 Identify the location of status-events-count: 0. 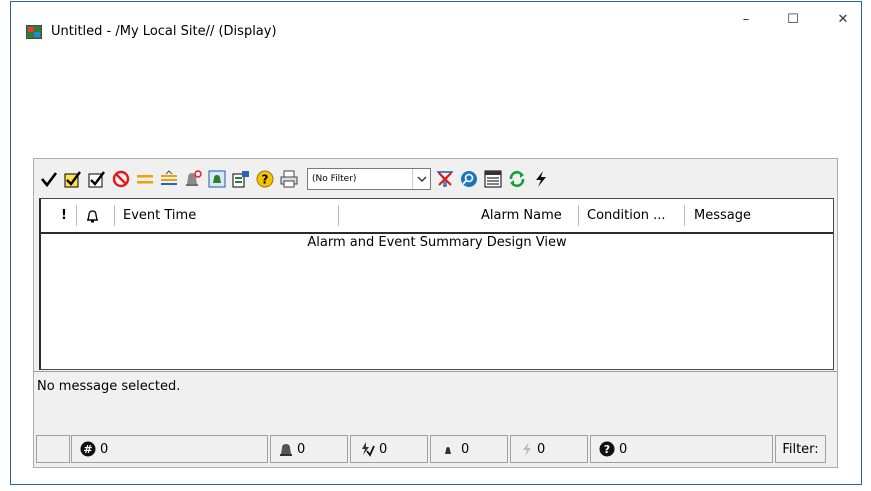
(541, 449).